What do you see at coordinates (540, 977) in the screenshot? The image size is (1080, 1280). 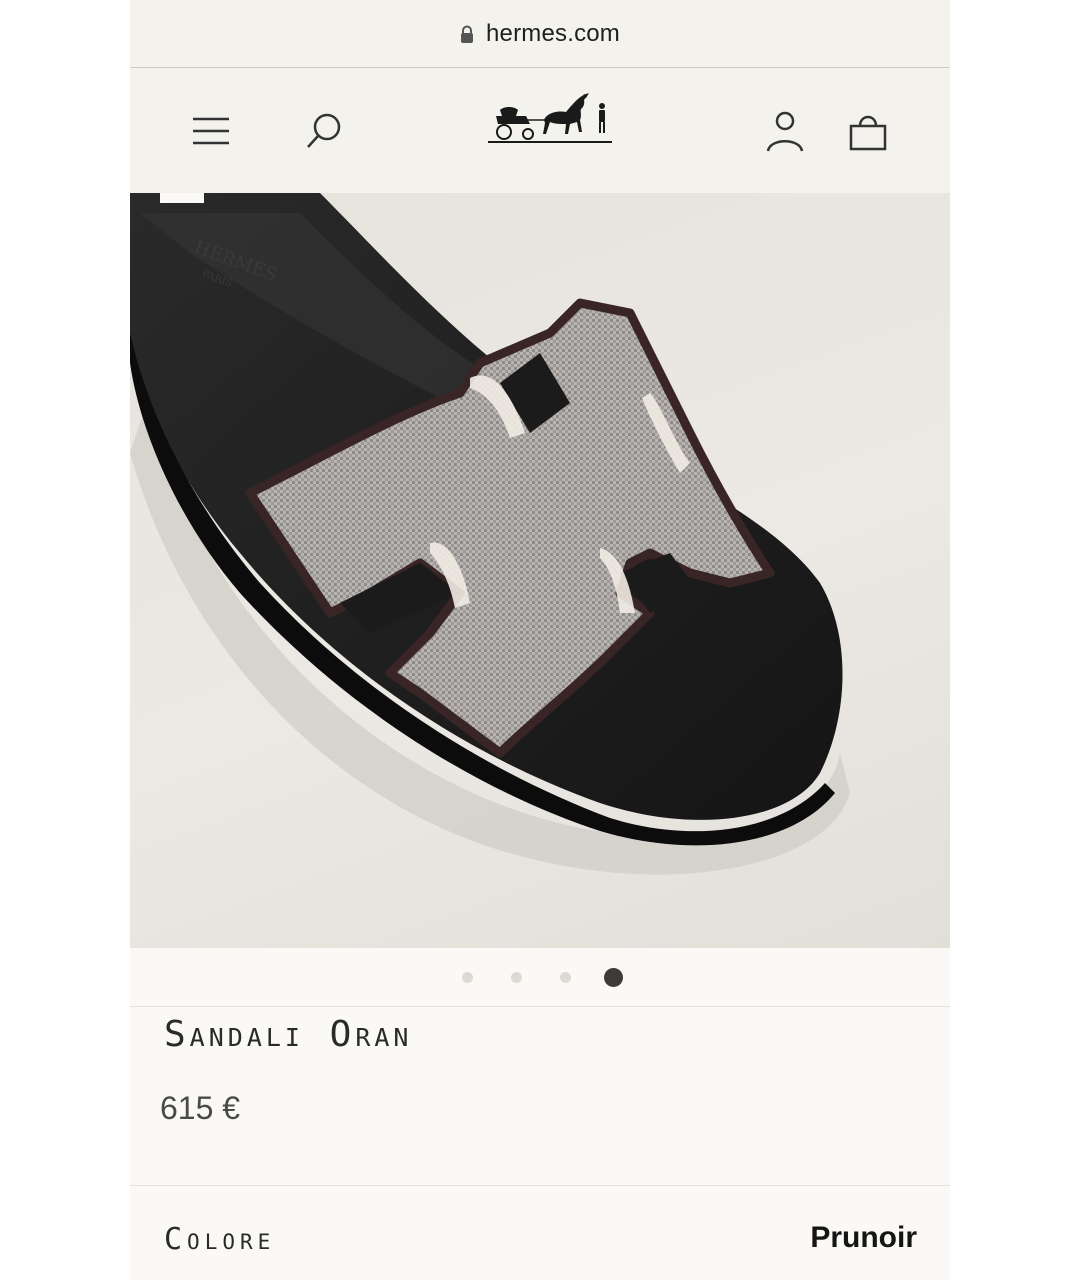 I see `gallery-pagination` at bounding box center [540, 977].